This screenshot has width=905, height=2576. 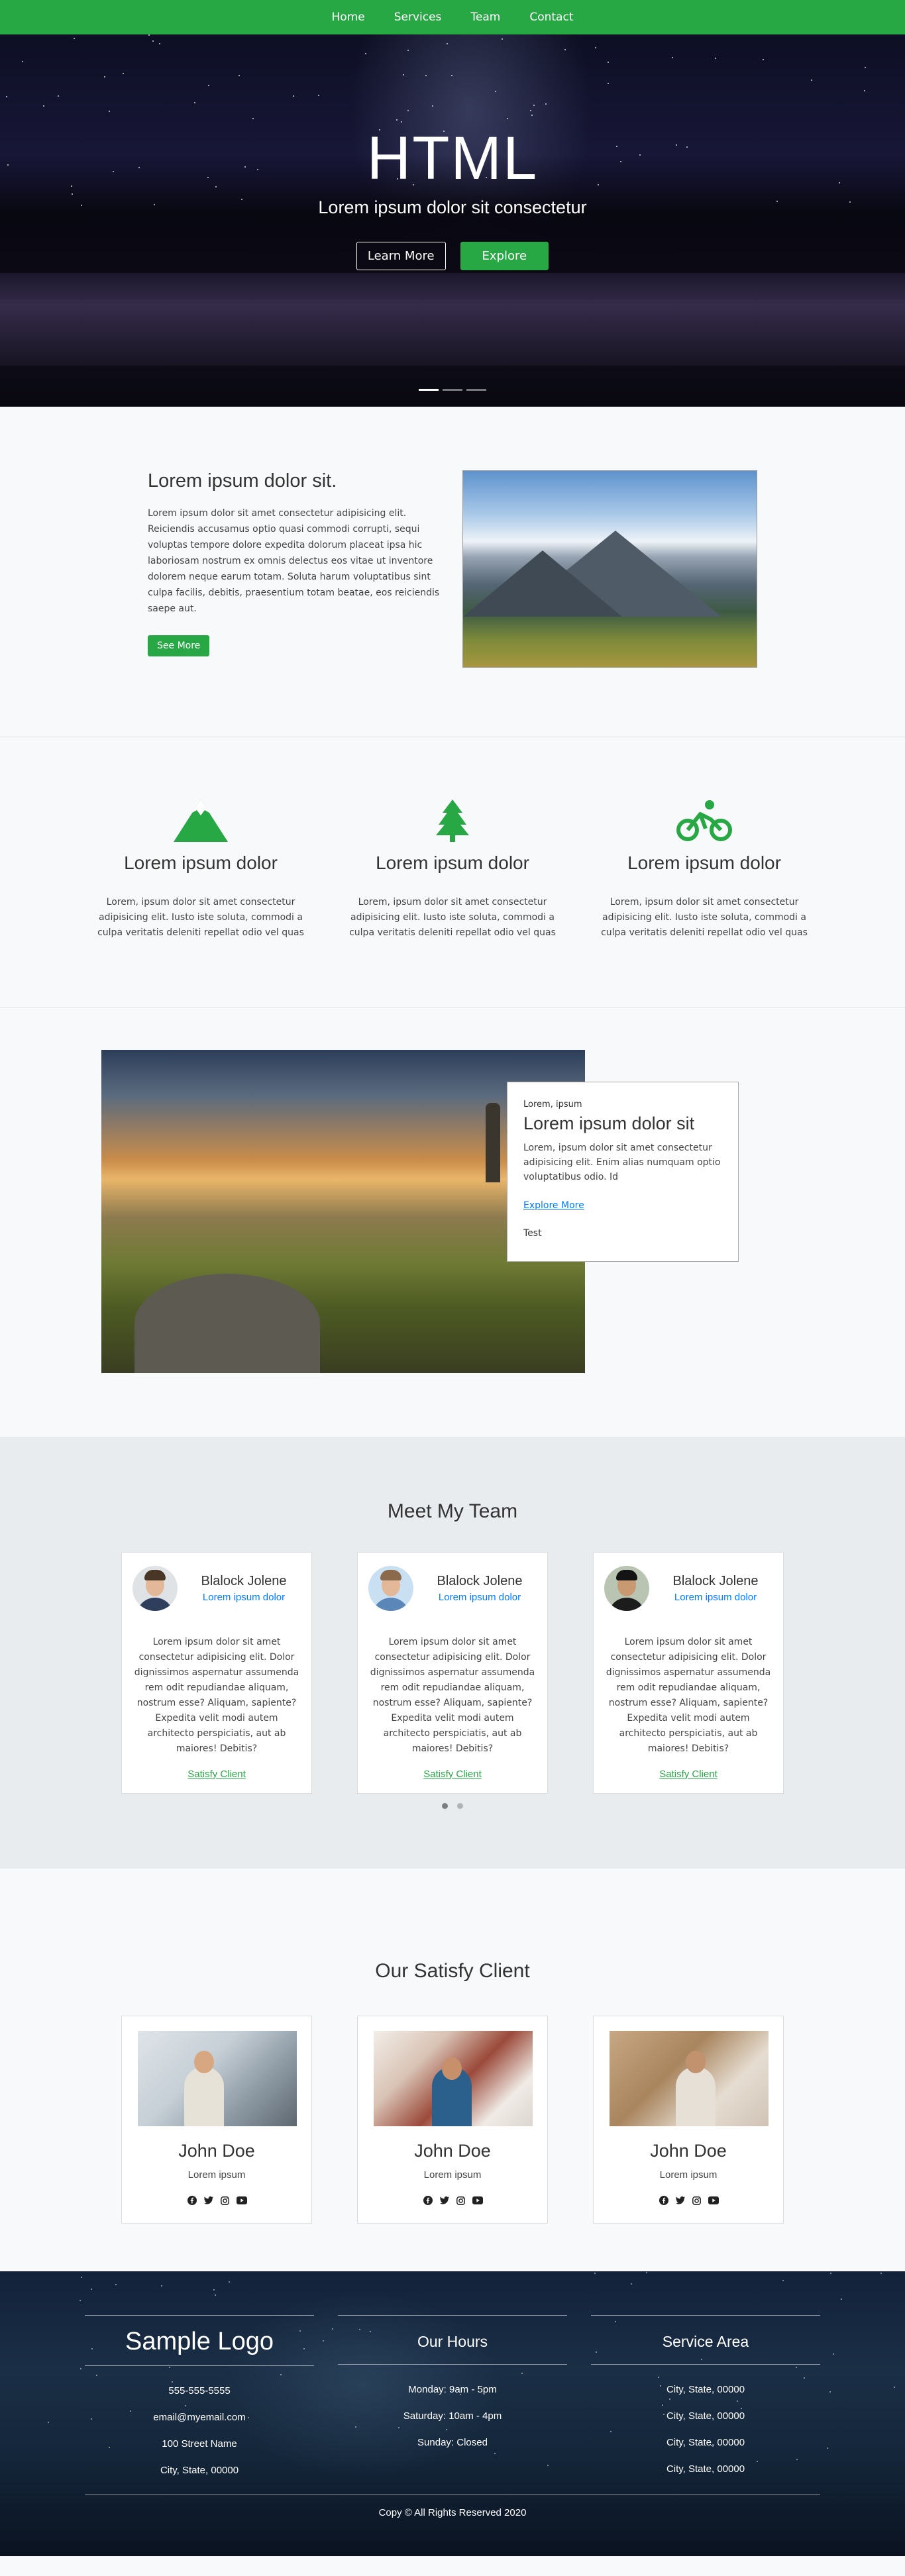 What do you see at coordinates (349, 17) in the screenshot?
I see `nav-link-home: Home` at bounding box center [349, 17].